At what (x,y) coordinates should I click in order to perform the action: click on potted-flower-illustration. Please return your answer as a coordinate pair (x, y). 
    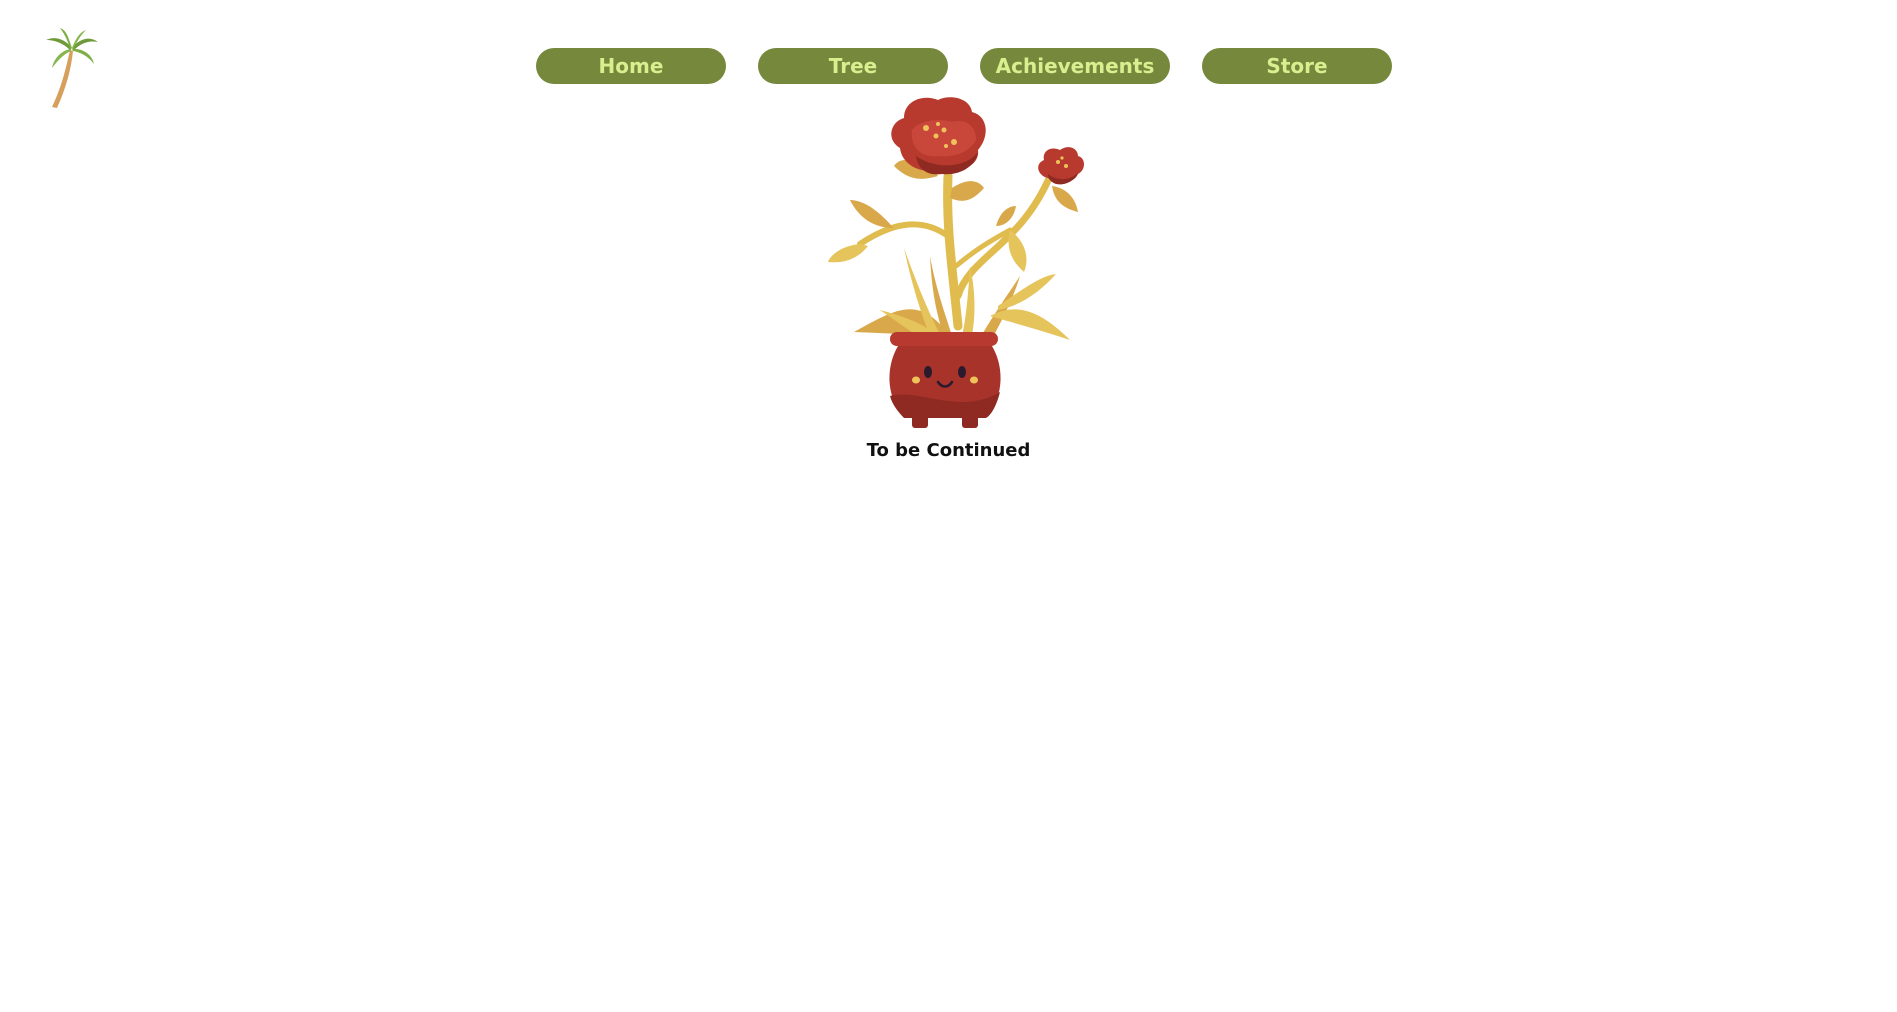
    Looking at the image, I should click on (956, 262).